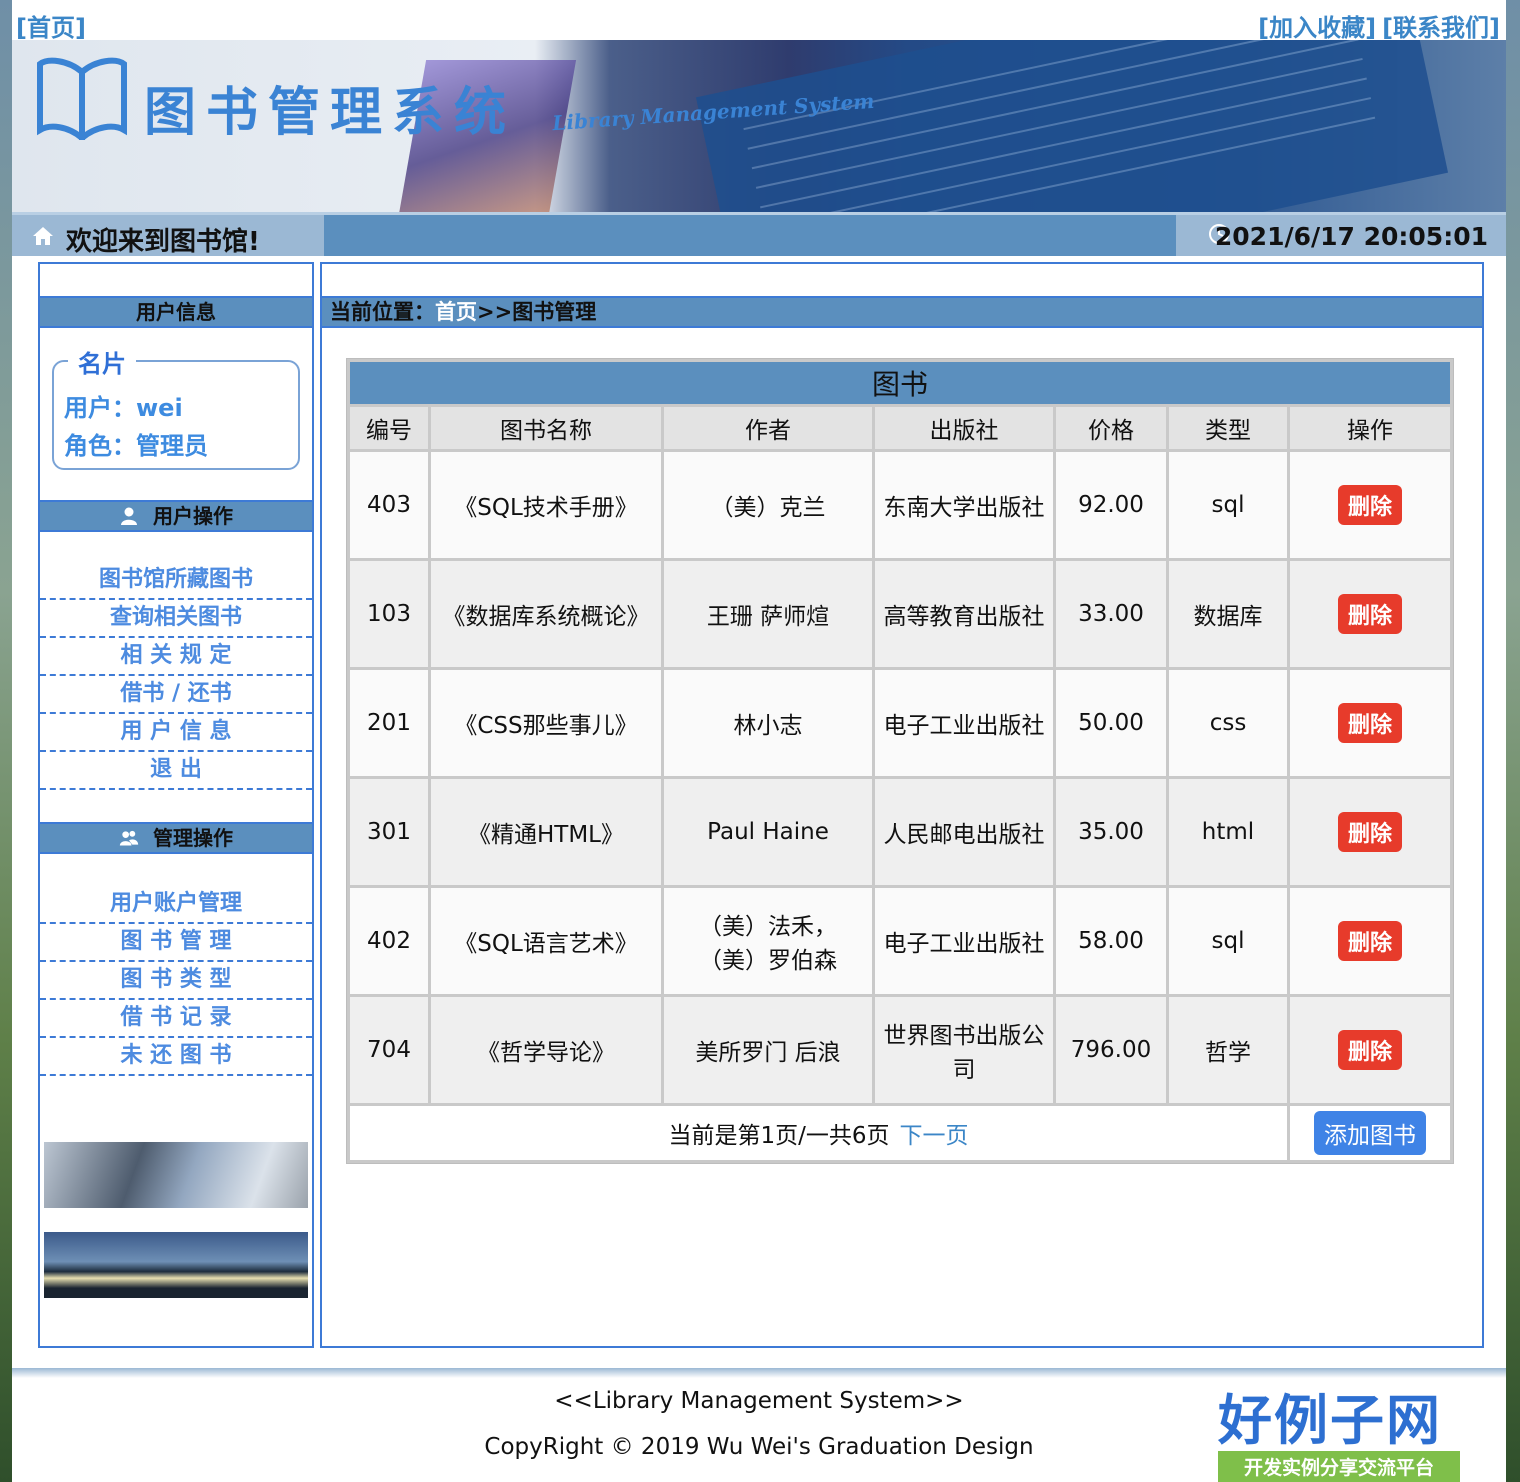 The height and width of the screenshot is (1482, 1520). What do you see at coordinates (1111, 505) in the screenshot?
I see `cell-price: 92.00` at bounding box center [1111, 505].